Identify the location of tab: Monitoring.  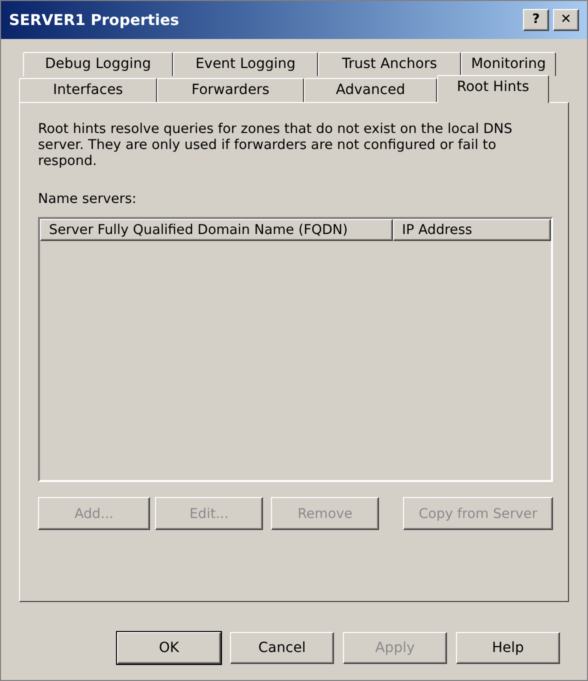
(508, 64).